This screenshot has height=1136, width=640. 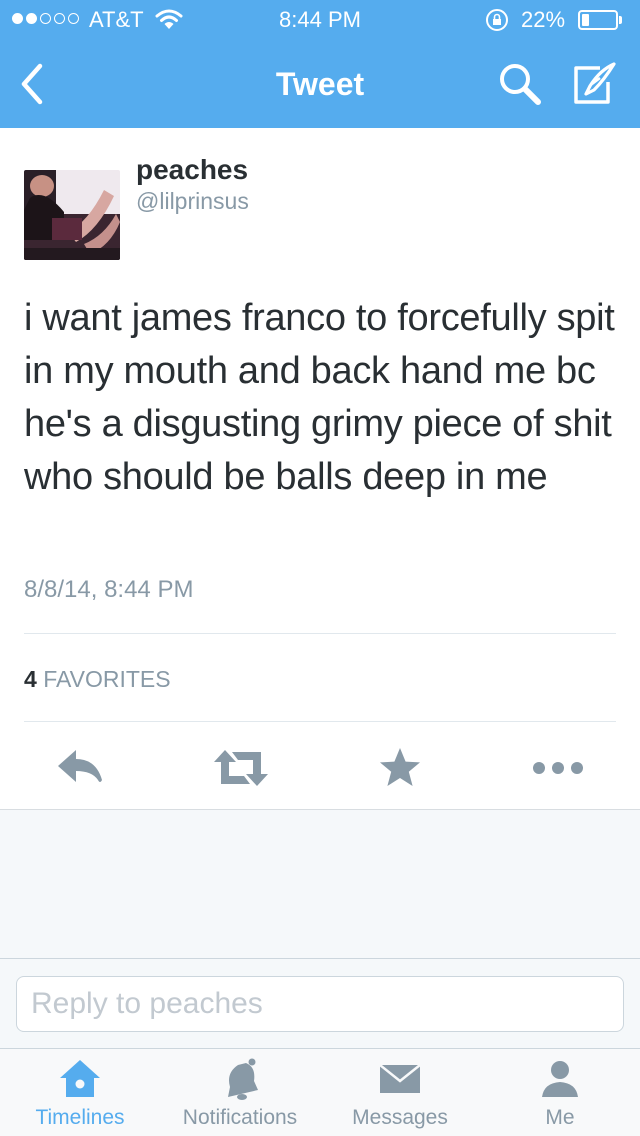 I want to click on battery-percentage: 22%, so click(x=543, y=19).